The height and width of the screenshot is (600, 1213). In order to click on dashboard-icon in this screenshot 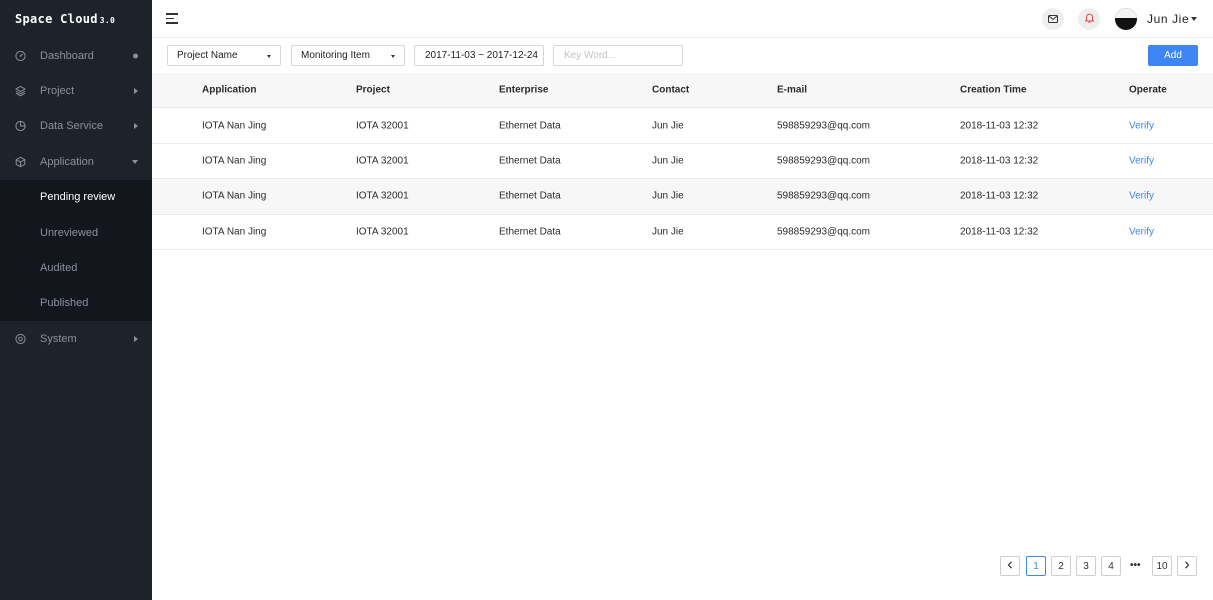, I will do `click(20, 55)`.